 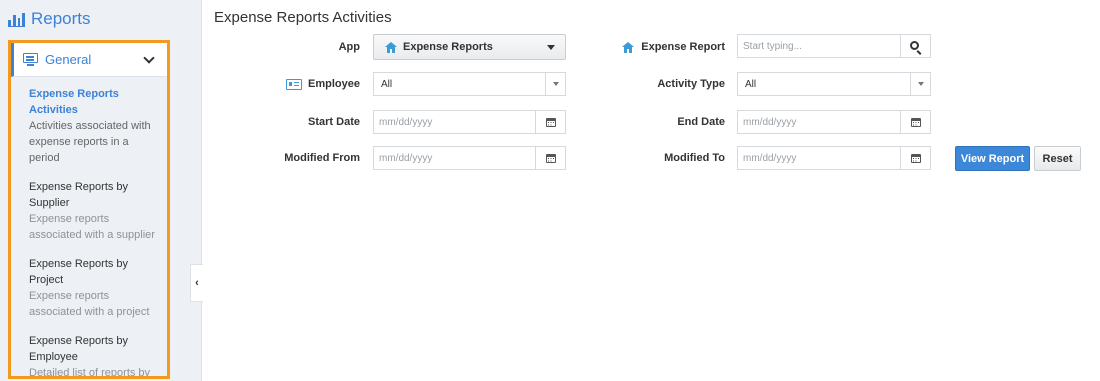 I want to click on start-date-label: Start Date, so click(x=334, y=122).